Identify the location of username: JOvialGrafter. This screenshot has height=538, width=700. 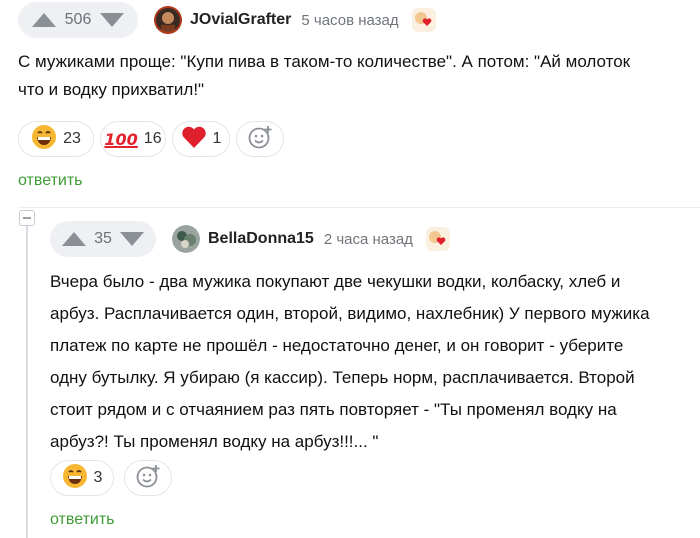
(240, 20).